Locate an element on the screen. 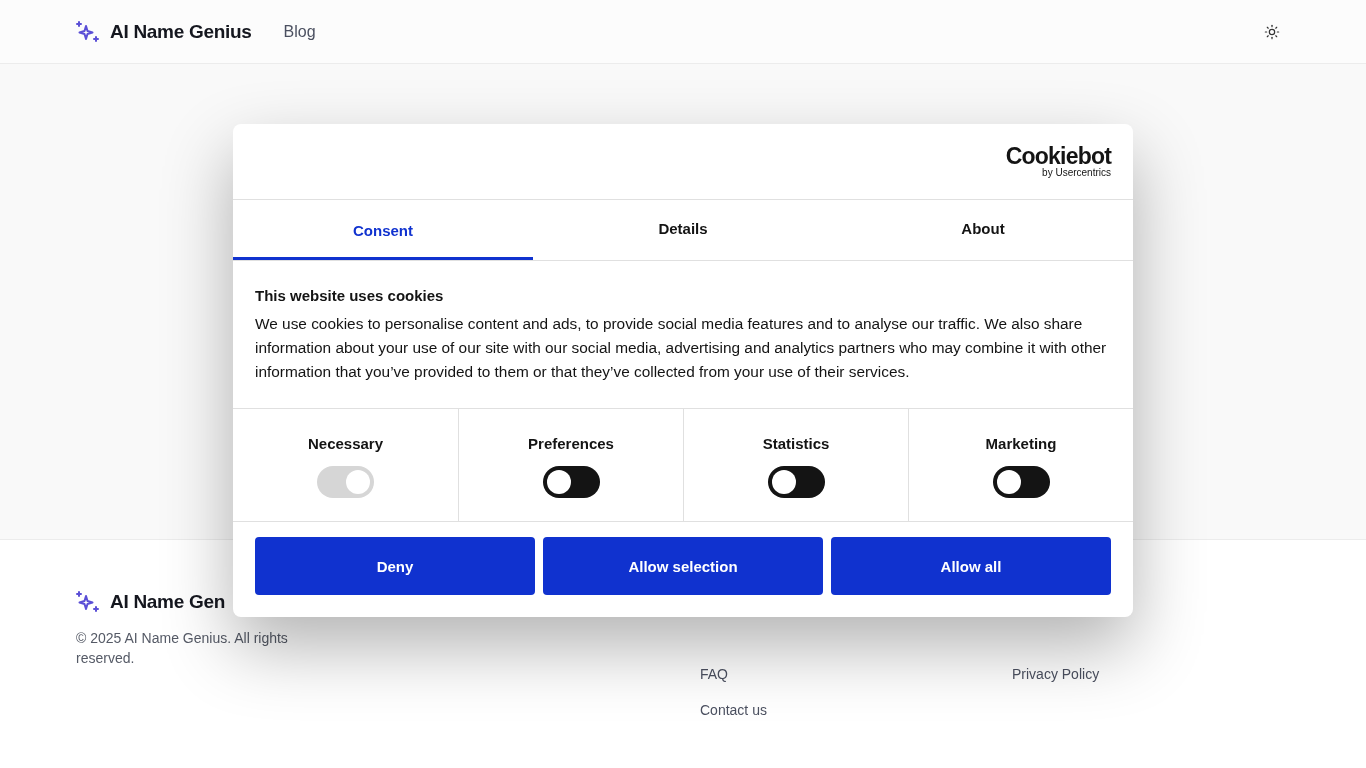 The width and height of the screenshot is (1366, 768). dialog-tab: Consent is located at coordinates (383, 230).